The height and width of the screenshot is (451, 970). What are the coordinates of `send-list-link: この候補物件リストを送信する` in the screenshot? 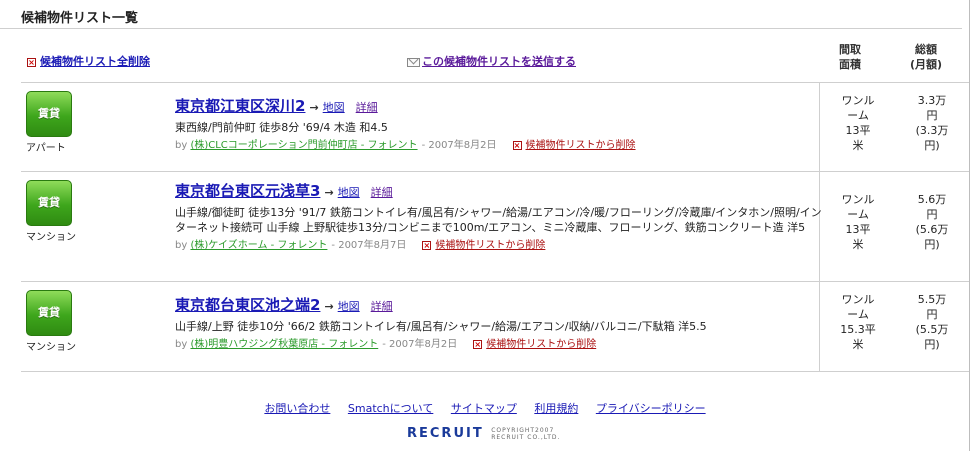 It's located at (491, 61).